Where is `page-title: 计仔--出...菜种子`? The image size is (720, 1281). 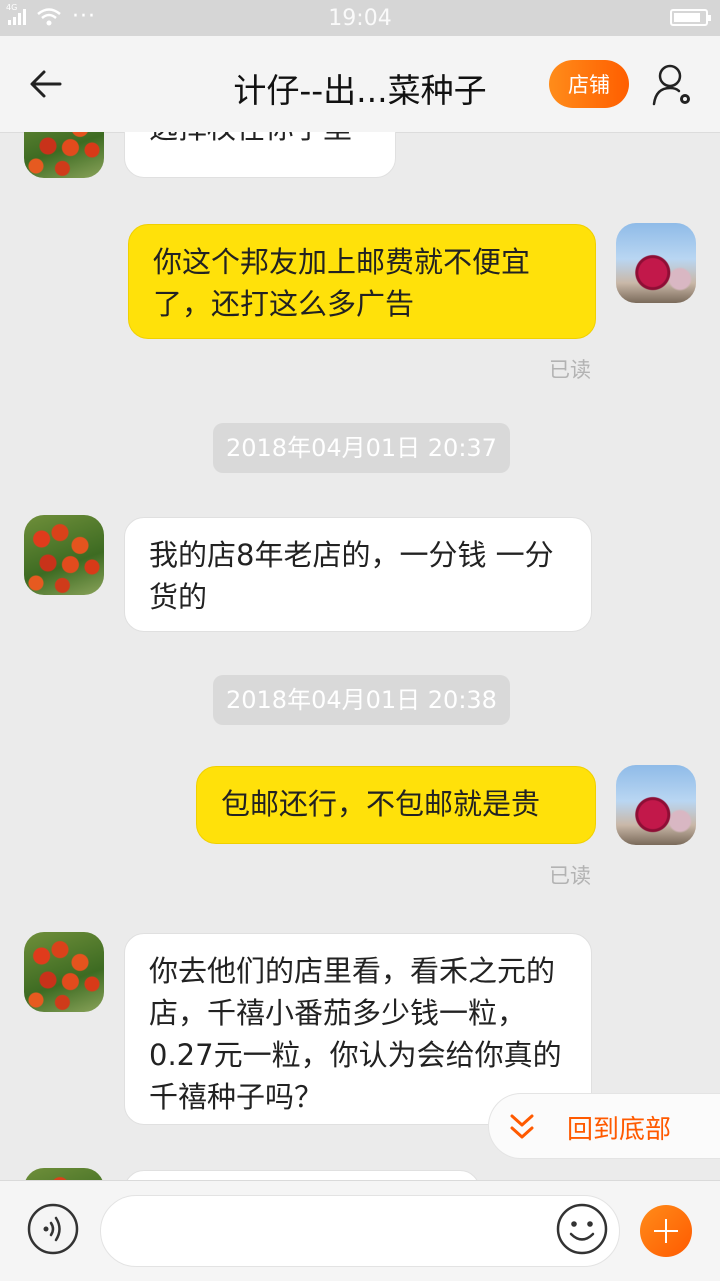
page-title: 计仔--出...菜种子 is located at coordinates (360, 90).